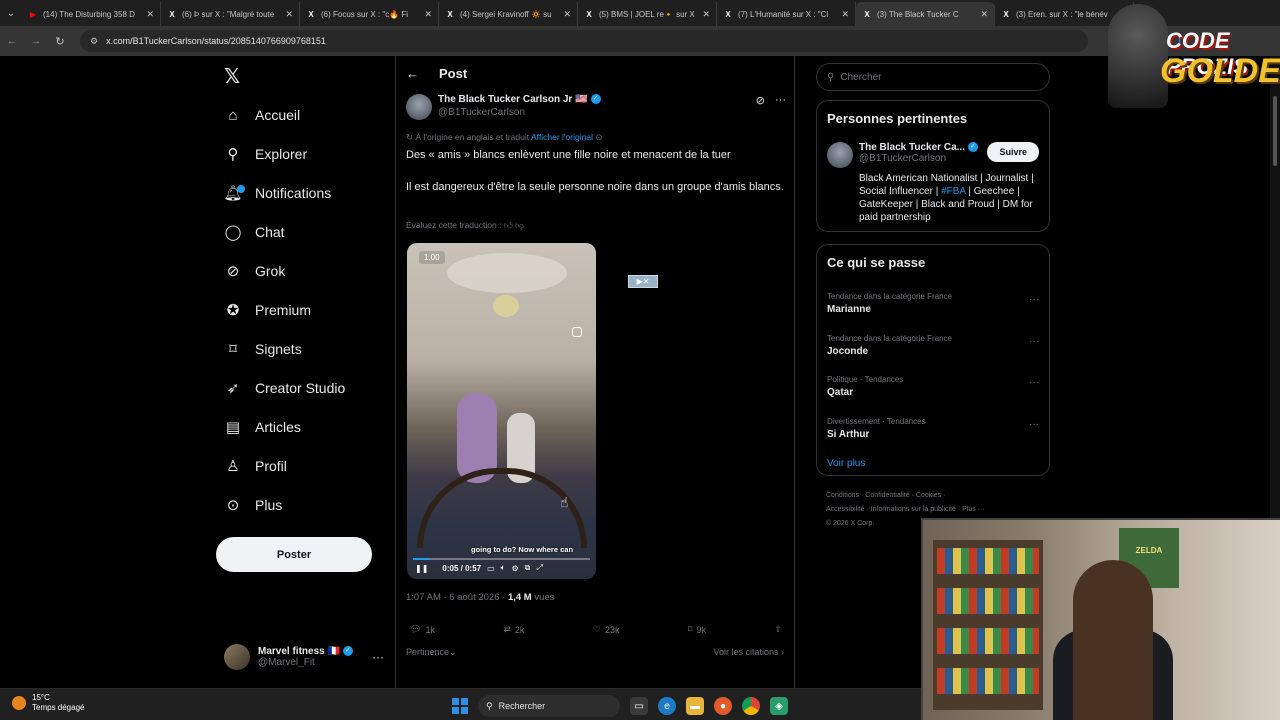 This screenshot has height=720, width=1280. I want to click on account-switcher: Marvel fitness 🇫🇷 ✓ @Marvel_Fit ···, so click(304, 657).